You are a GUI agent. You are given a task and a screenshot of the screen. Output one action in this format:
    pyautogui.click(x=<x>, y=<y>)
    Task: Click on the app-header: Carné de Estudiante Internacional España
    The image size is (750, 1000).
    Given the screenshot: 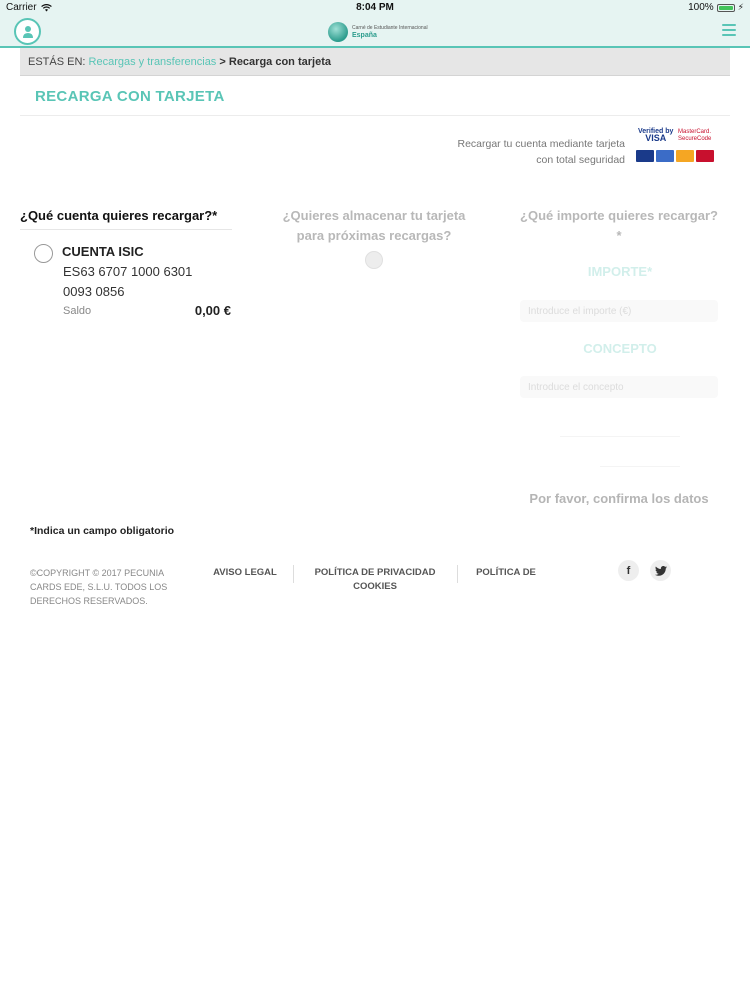 What is the action you would take?
    pyautogui.click(x=375, y=32)
    